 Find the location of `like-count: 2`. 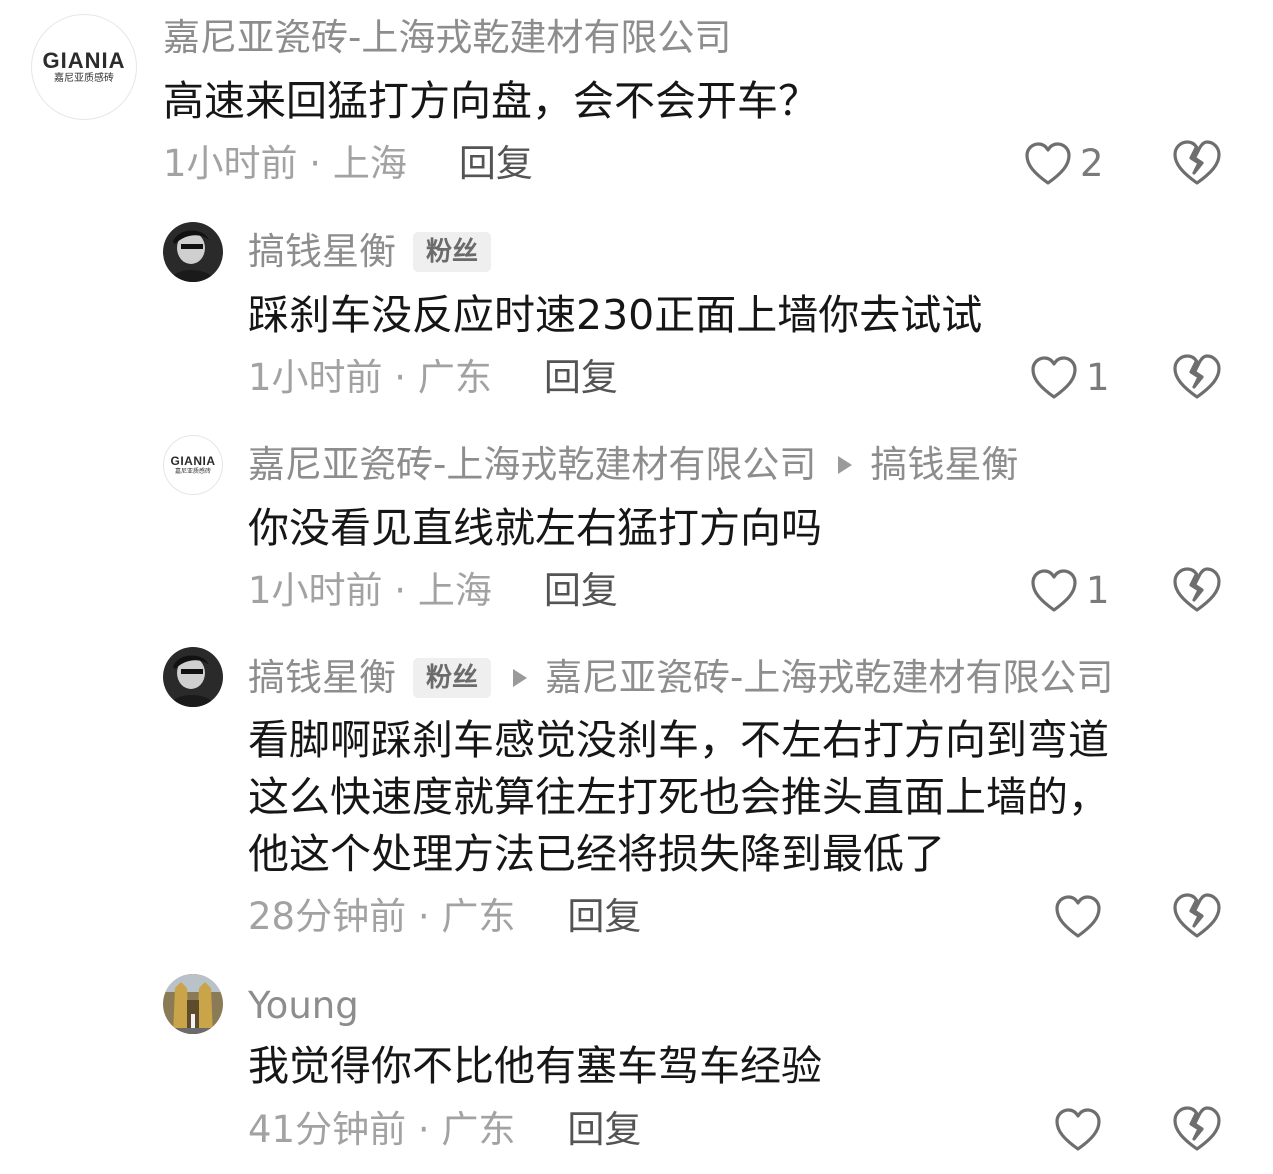

like-count: 2 is located at coordinates (1092, 163).